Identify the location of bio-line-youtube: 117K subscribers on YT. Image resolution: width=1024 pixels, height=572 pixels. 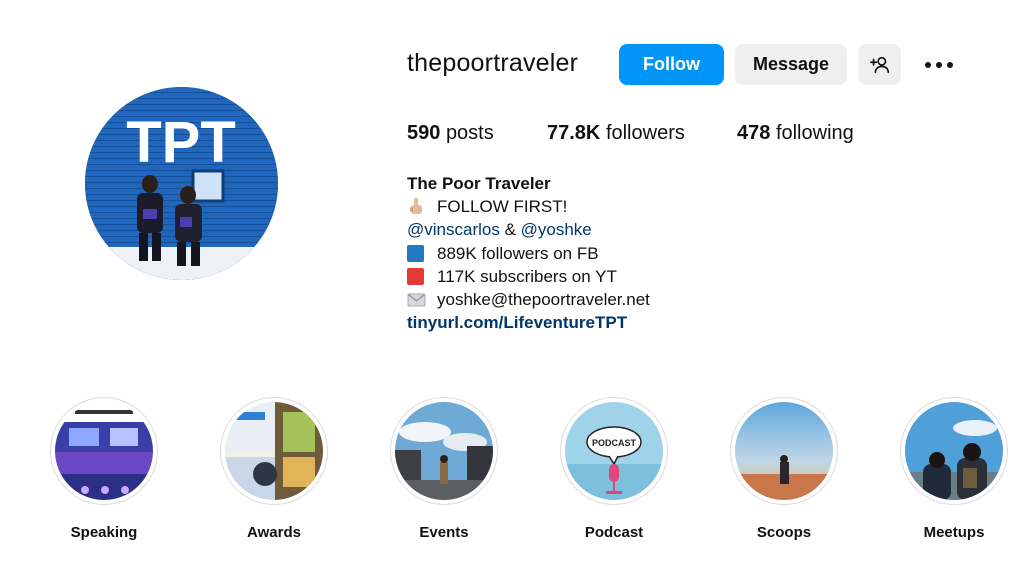
(528, 276).